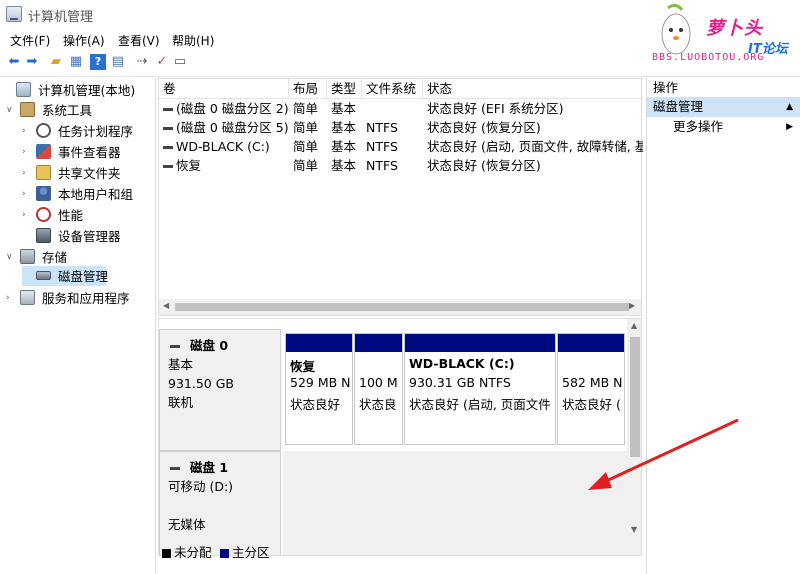 The image size is (800, 574). I want to click on vertical-scrollbar: ▲ ▼, so click(634, 437).